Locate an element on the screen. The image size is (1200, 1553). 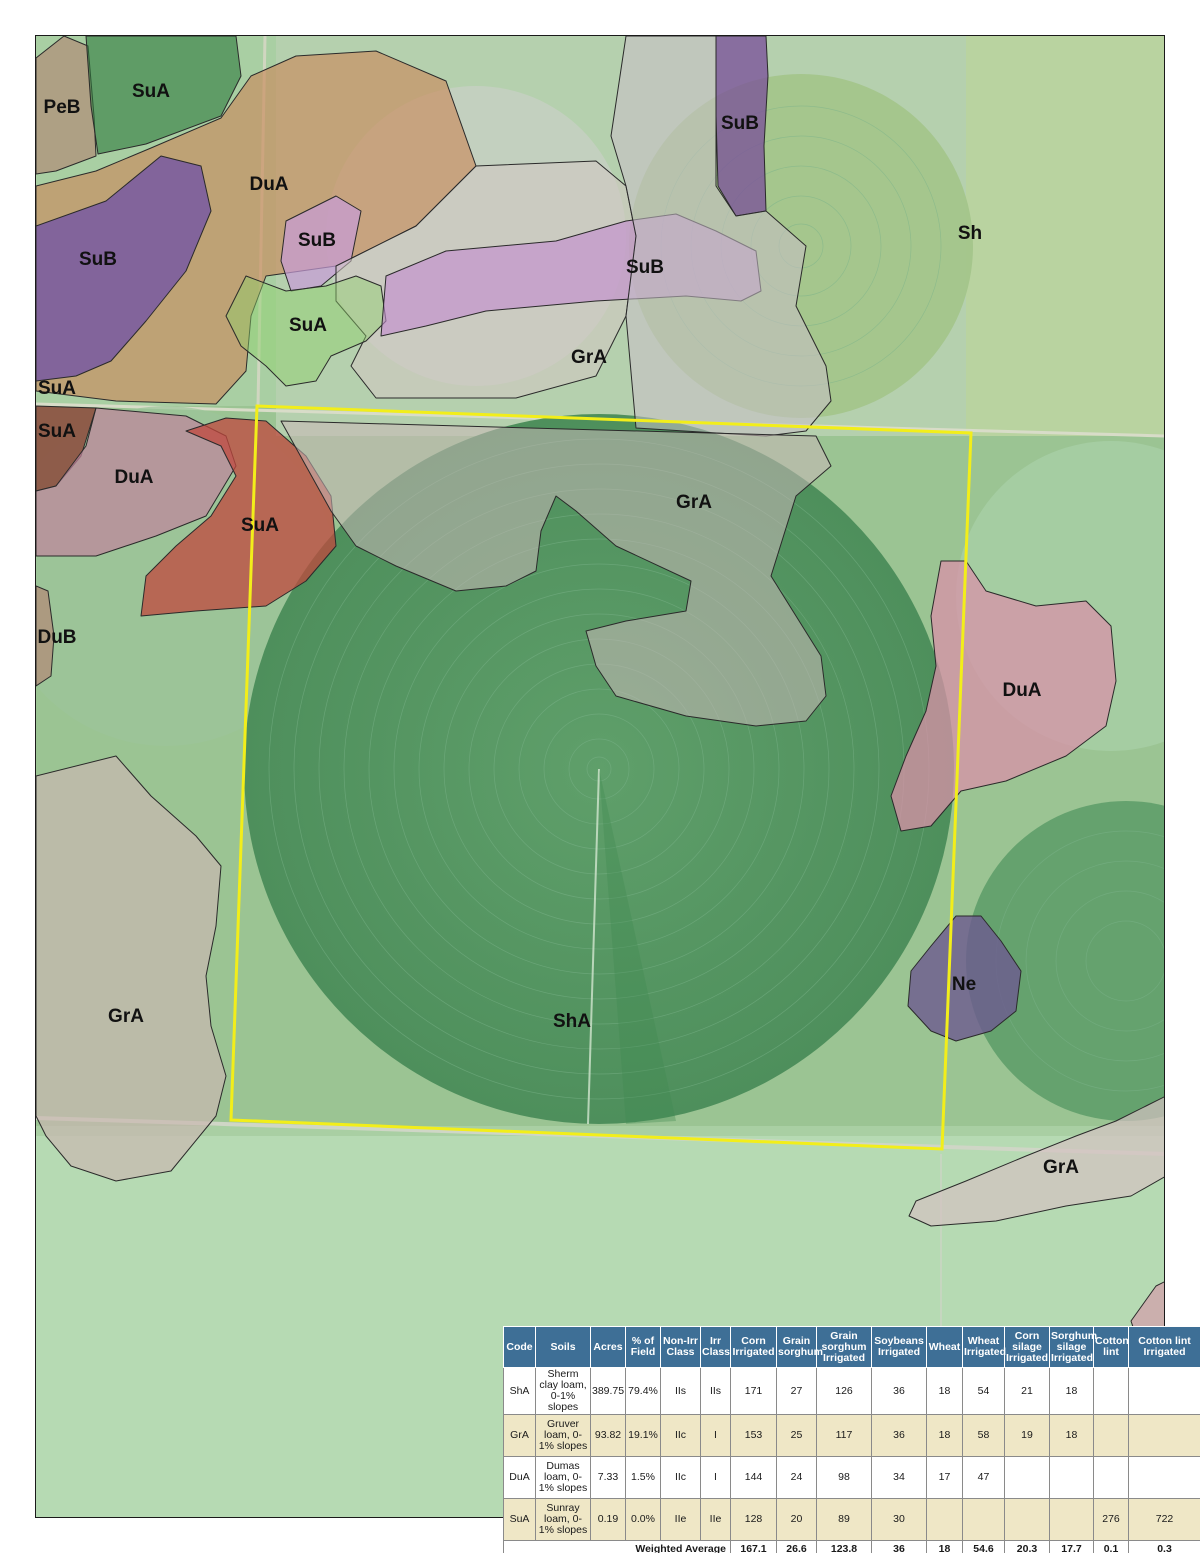
header-wheat-irrigated: Wheat Irrigated is located at coordinates (984, 1347).